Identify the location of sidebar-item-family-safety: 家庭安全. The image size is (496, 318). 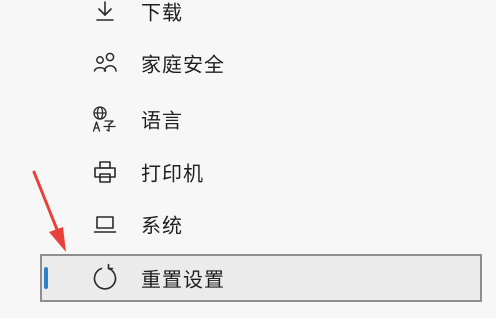
(261, 63).